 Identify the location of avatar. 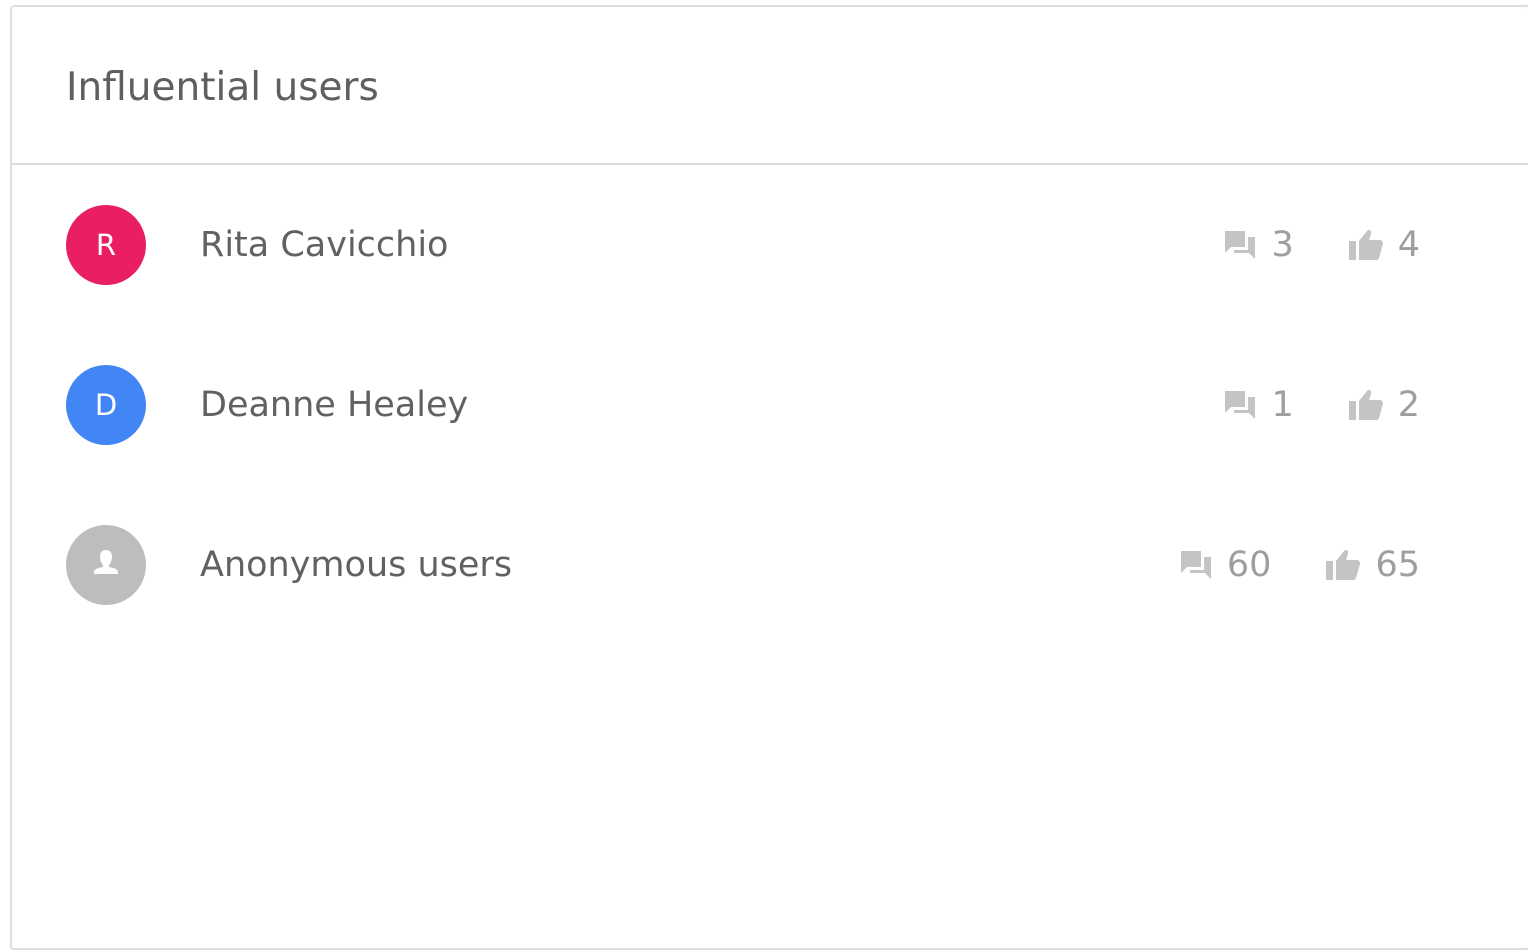
(106, 565).